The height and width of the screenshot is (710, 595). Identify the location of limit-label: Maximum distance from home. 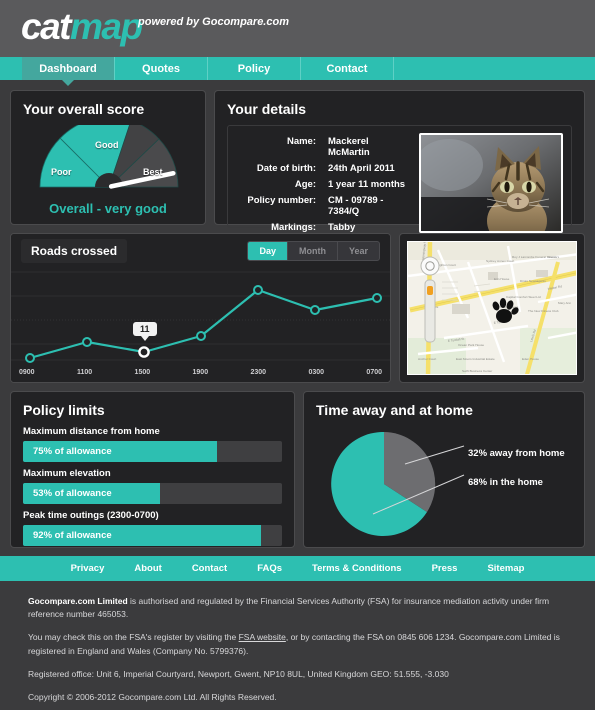
(91, 431).